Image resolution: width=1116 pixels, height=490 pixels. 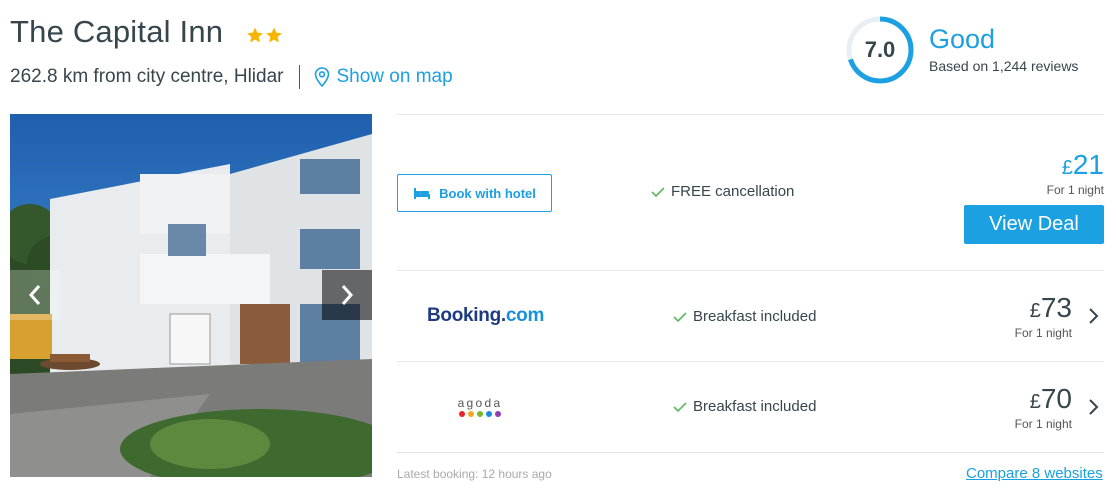 I want to click on show-on-map-link: Show on map, so click(x=383, y=77).